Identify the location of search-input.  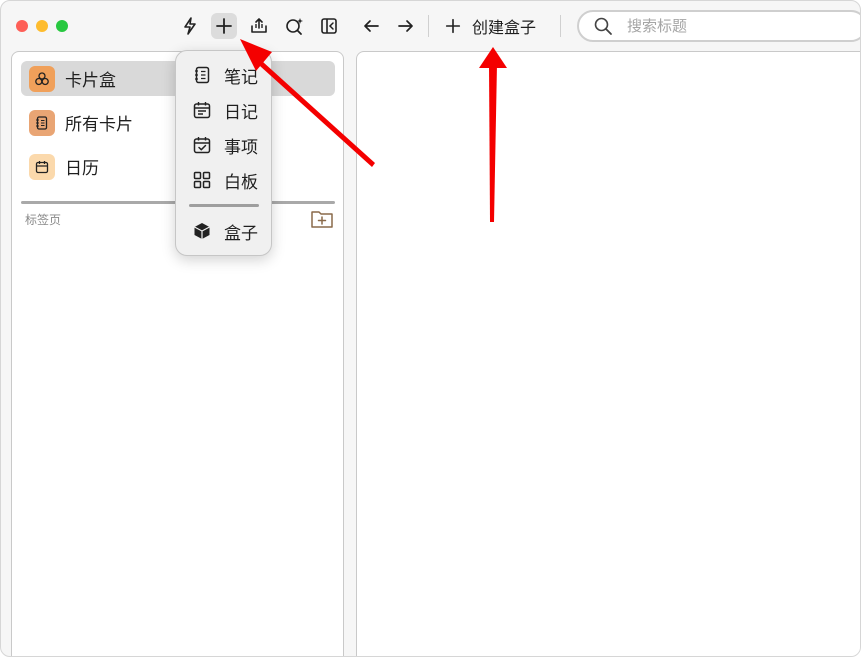
(727, 26).